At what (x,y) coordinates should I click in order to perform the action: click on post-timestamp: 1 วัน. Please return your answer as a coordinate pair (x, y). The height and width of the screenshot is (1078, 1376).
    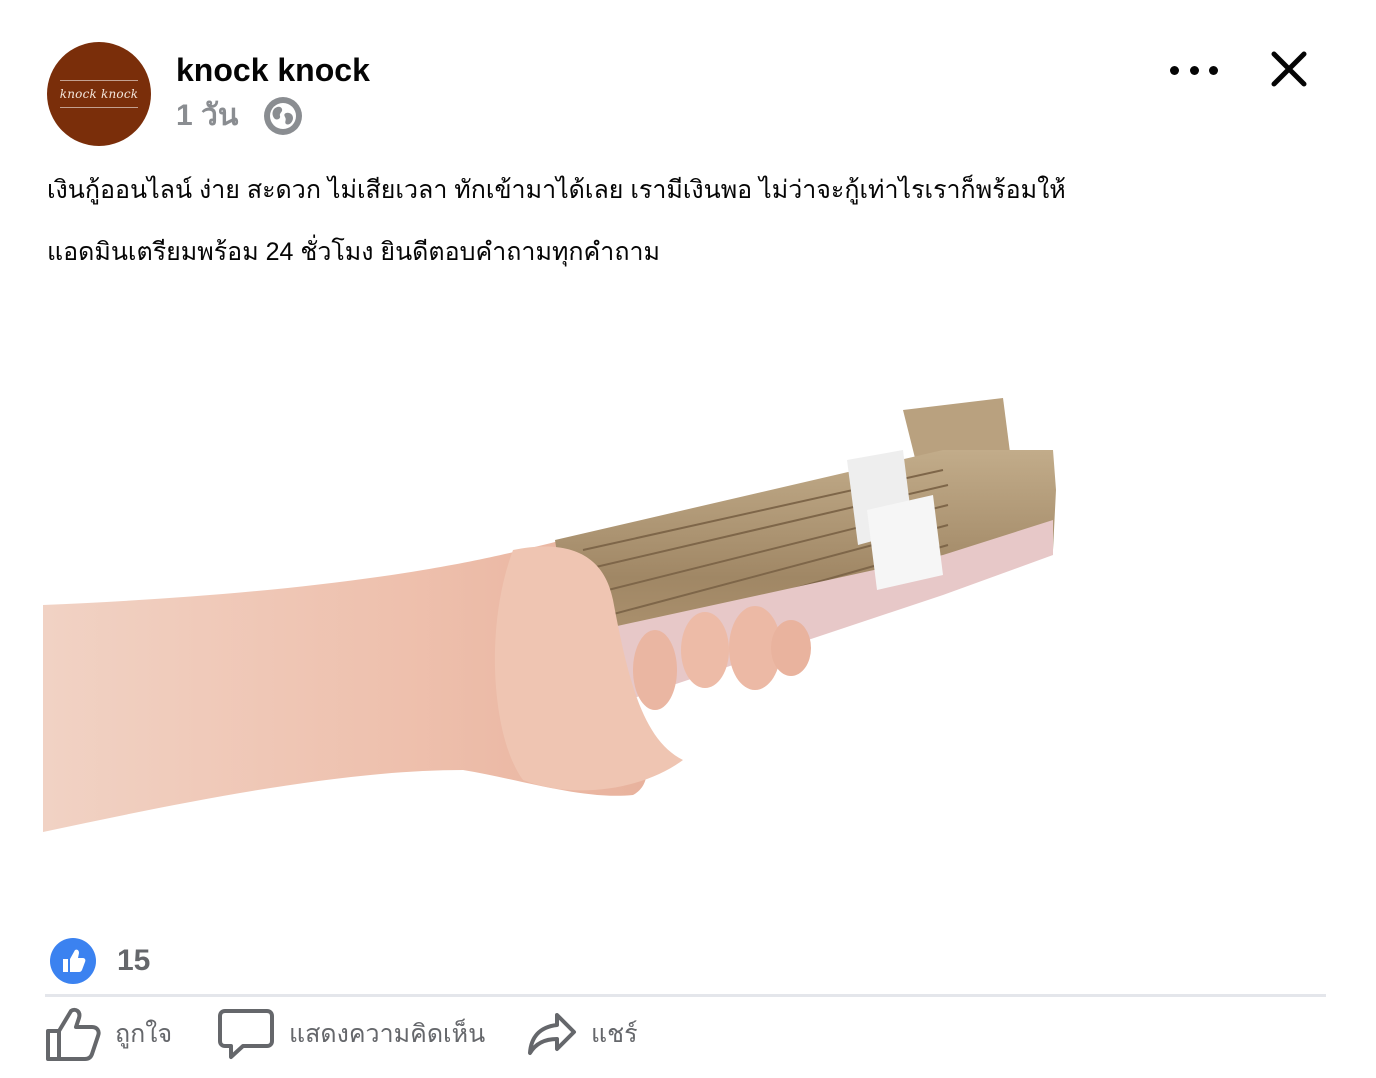
    Looking at the image, I should click on (207, 115).